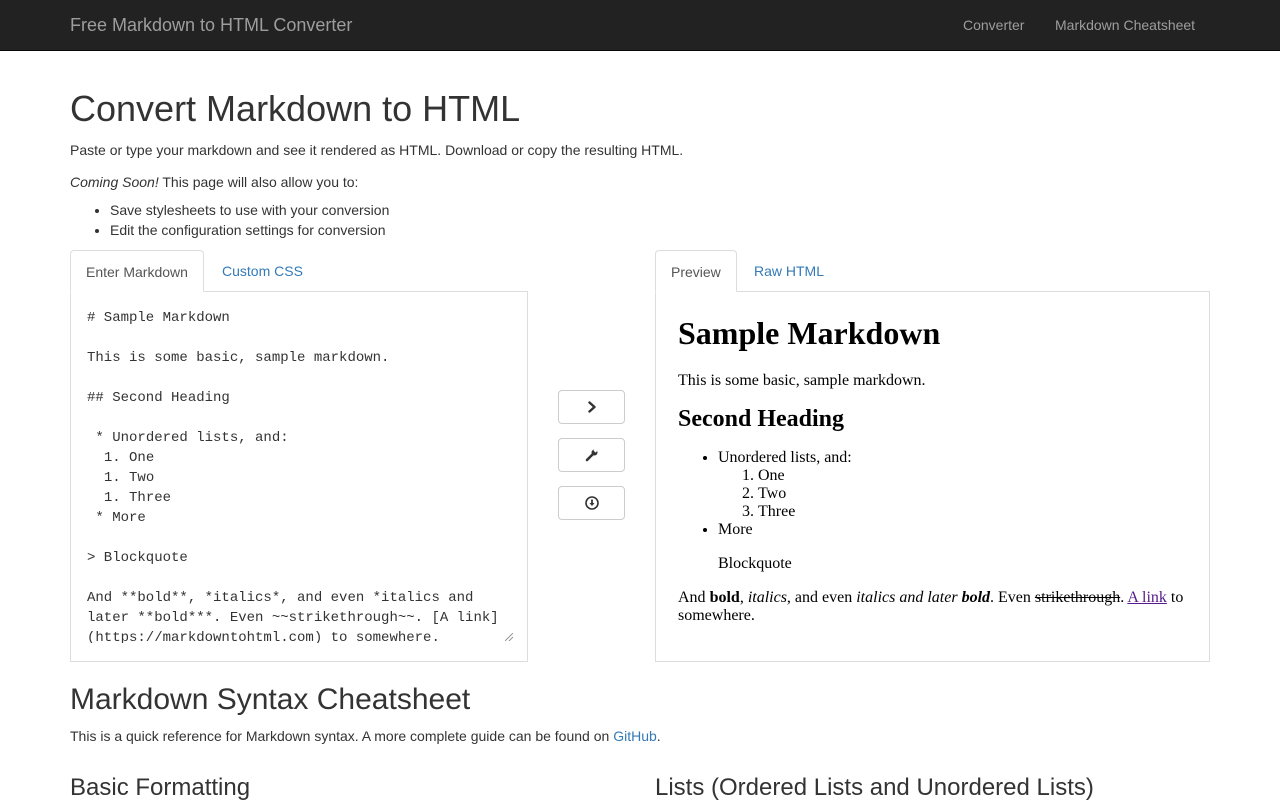  What do you see at coordinates (761, 419) in the screenshot?
I see `preview-heading-2: Second Heading` at bounding box center [761, 419].